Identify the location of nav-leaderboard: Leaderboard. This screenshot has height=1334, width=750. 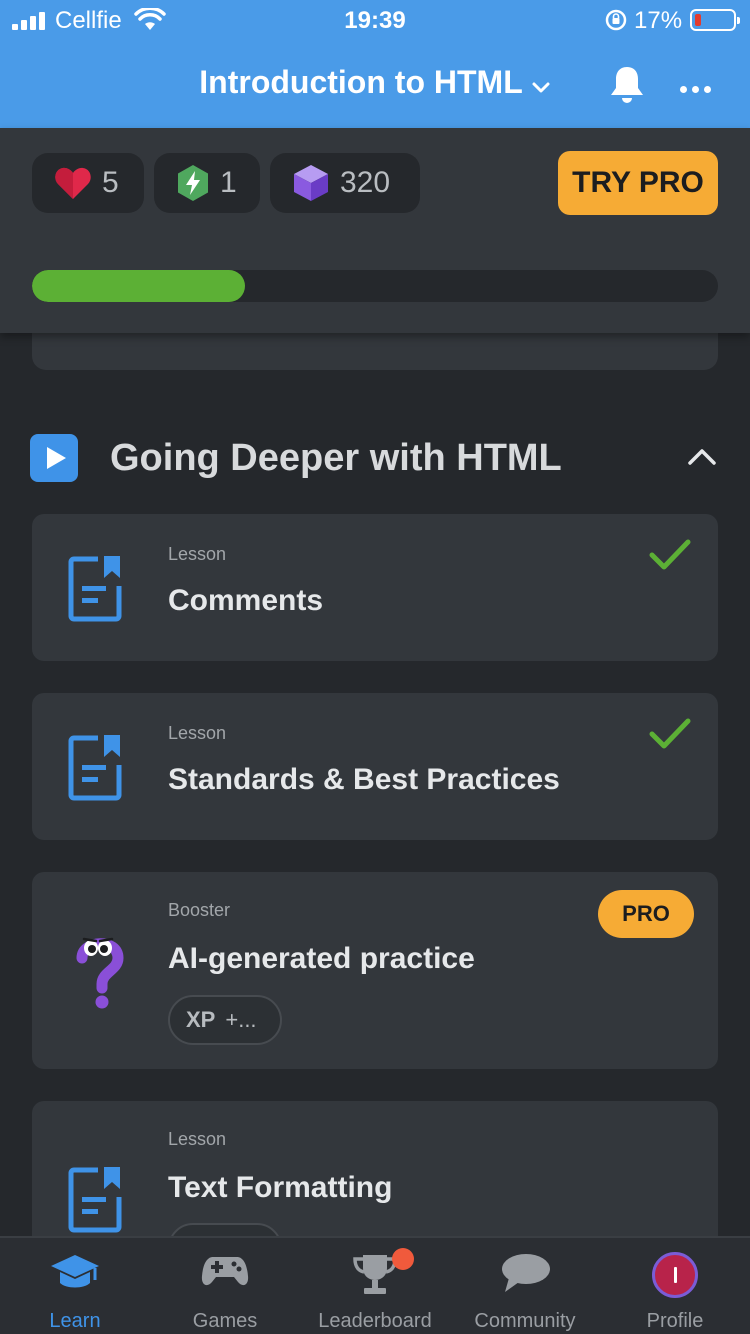
(375, 1286).